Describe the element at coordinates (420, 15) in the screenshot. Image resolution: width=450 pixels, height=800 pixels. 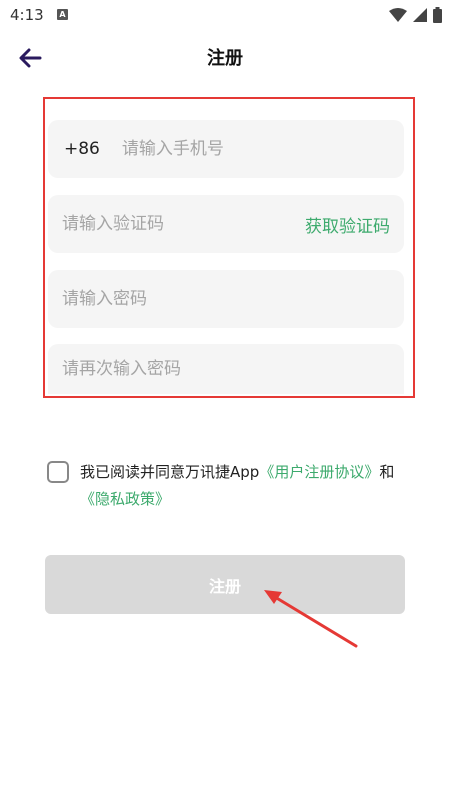
I see `signal-icon` at that location.